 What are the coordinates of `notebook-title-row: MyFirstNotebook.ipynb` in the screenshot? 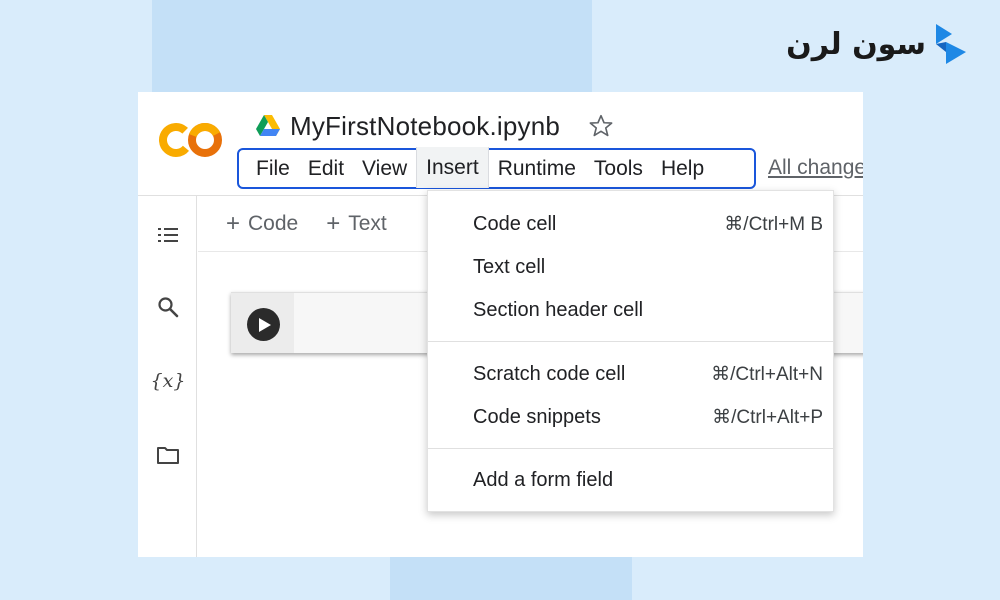 It's located at (435, 126).